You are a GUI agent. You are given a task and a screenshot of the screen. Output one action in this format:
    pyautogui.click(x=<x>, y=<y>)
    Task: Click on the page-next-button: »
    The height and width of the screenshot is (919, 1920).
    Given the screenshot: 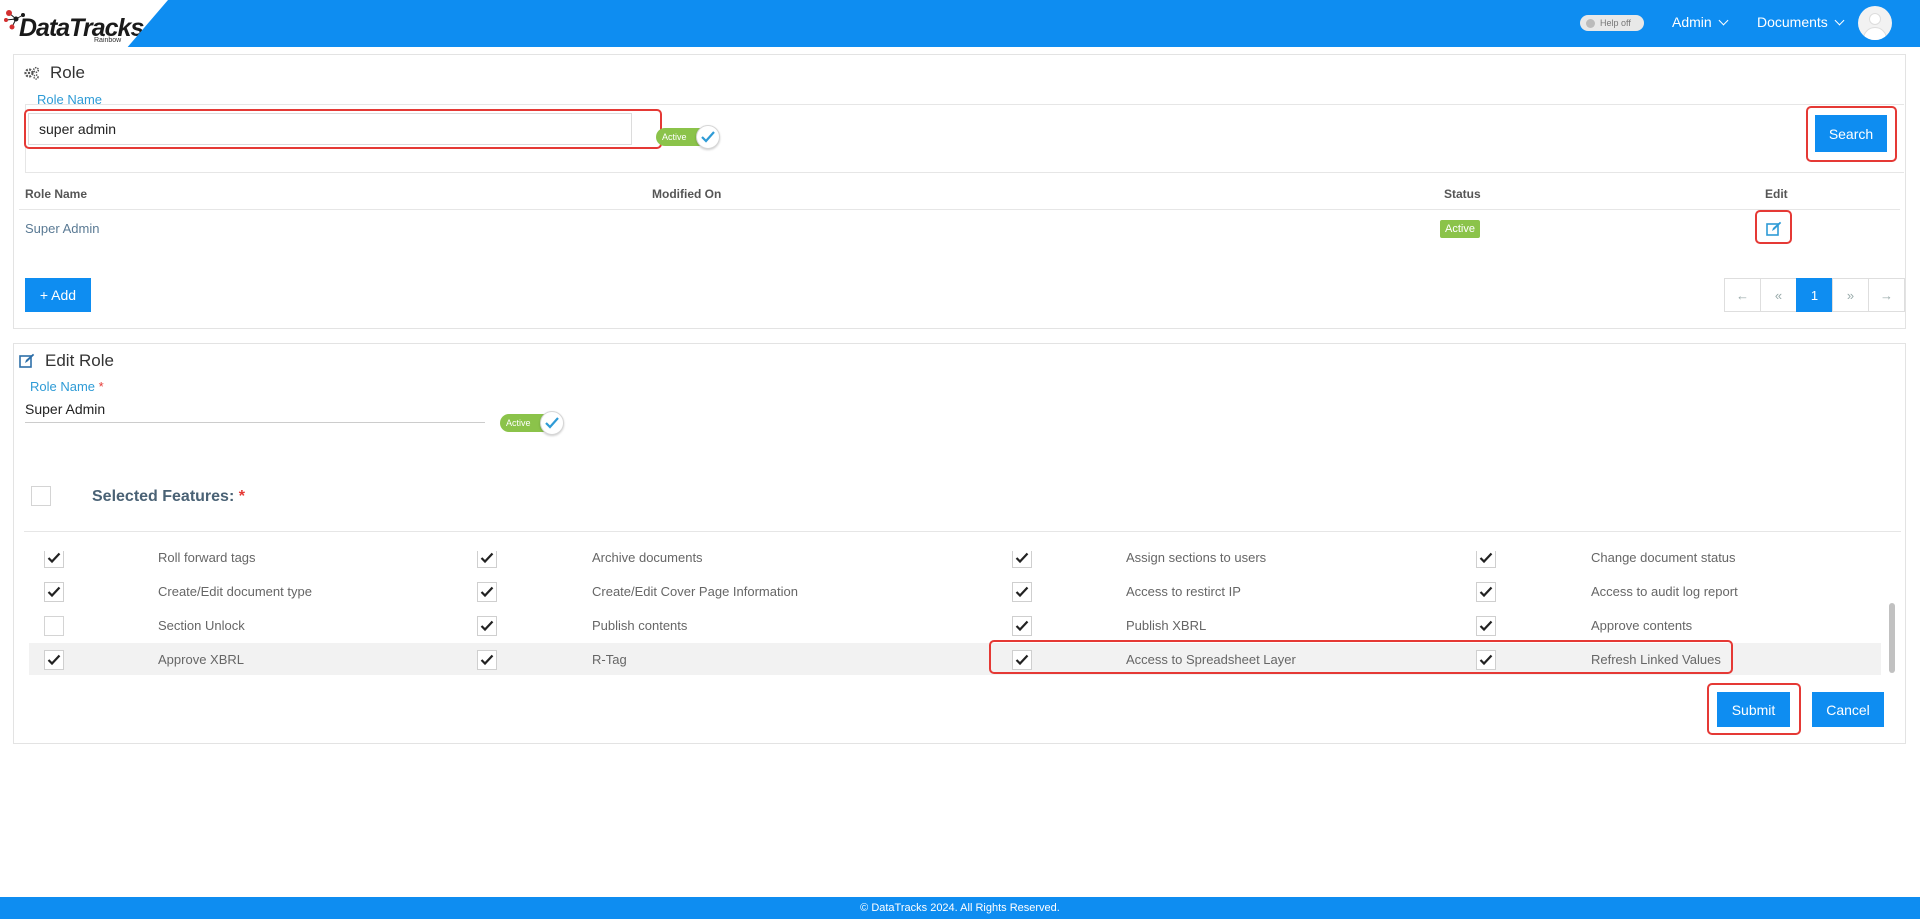 What is the action you would take?
    pyautogui.click(x=1850, y=295)
    